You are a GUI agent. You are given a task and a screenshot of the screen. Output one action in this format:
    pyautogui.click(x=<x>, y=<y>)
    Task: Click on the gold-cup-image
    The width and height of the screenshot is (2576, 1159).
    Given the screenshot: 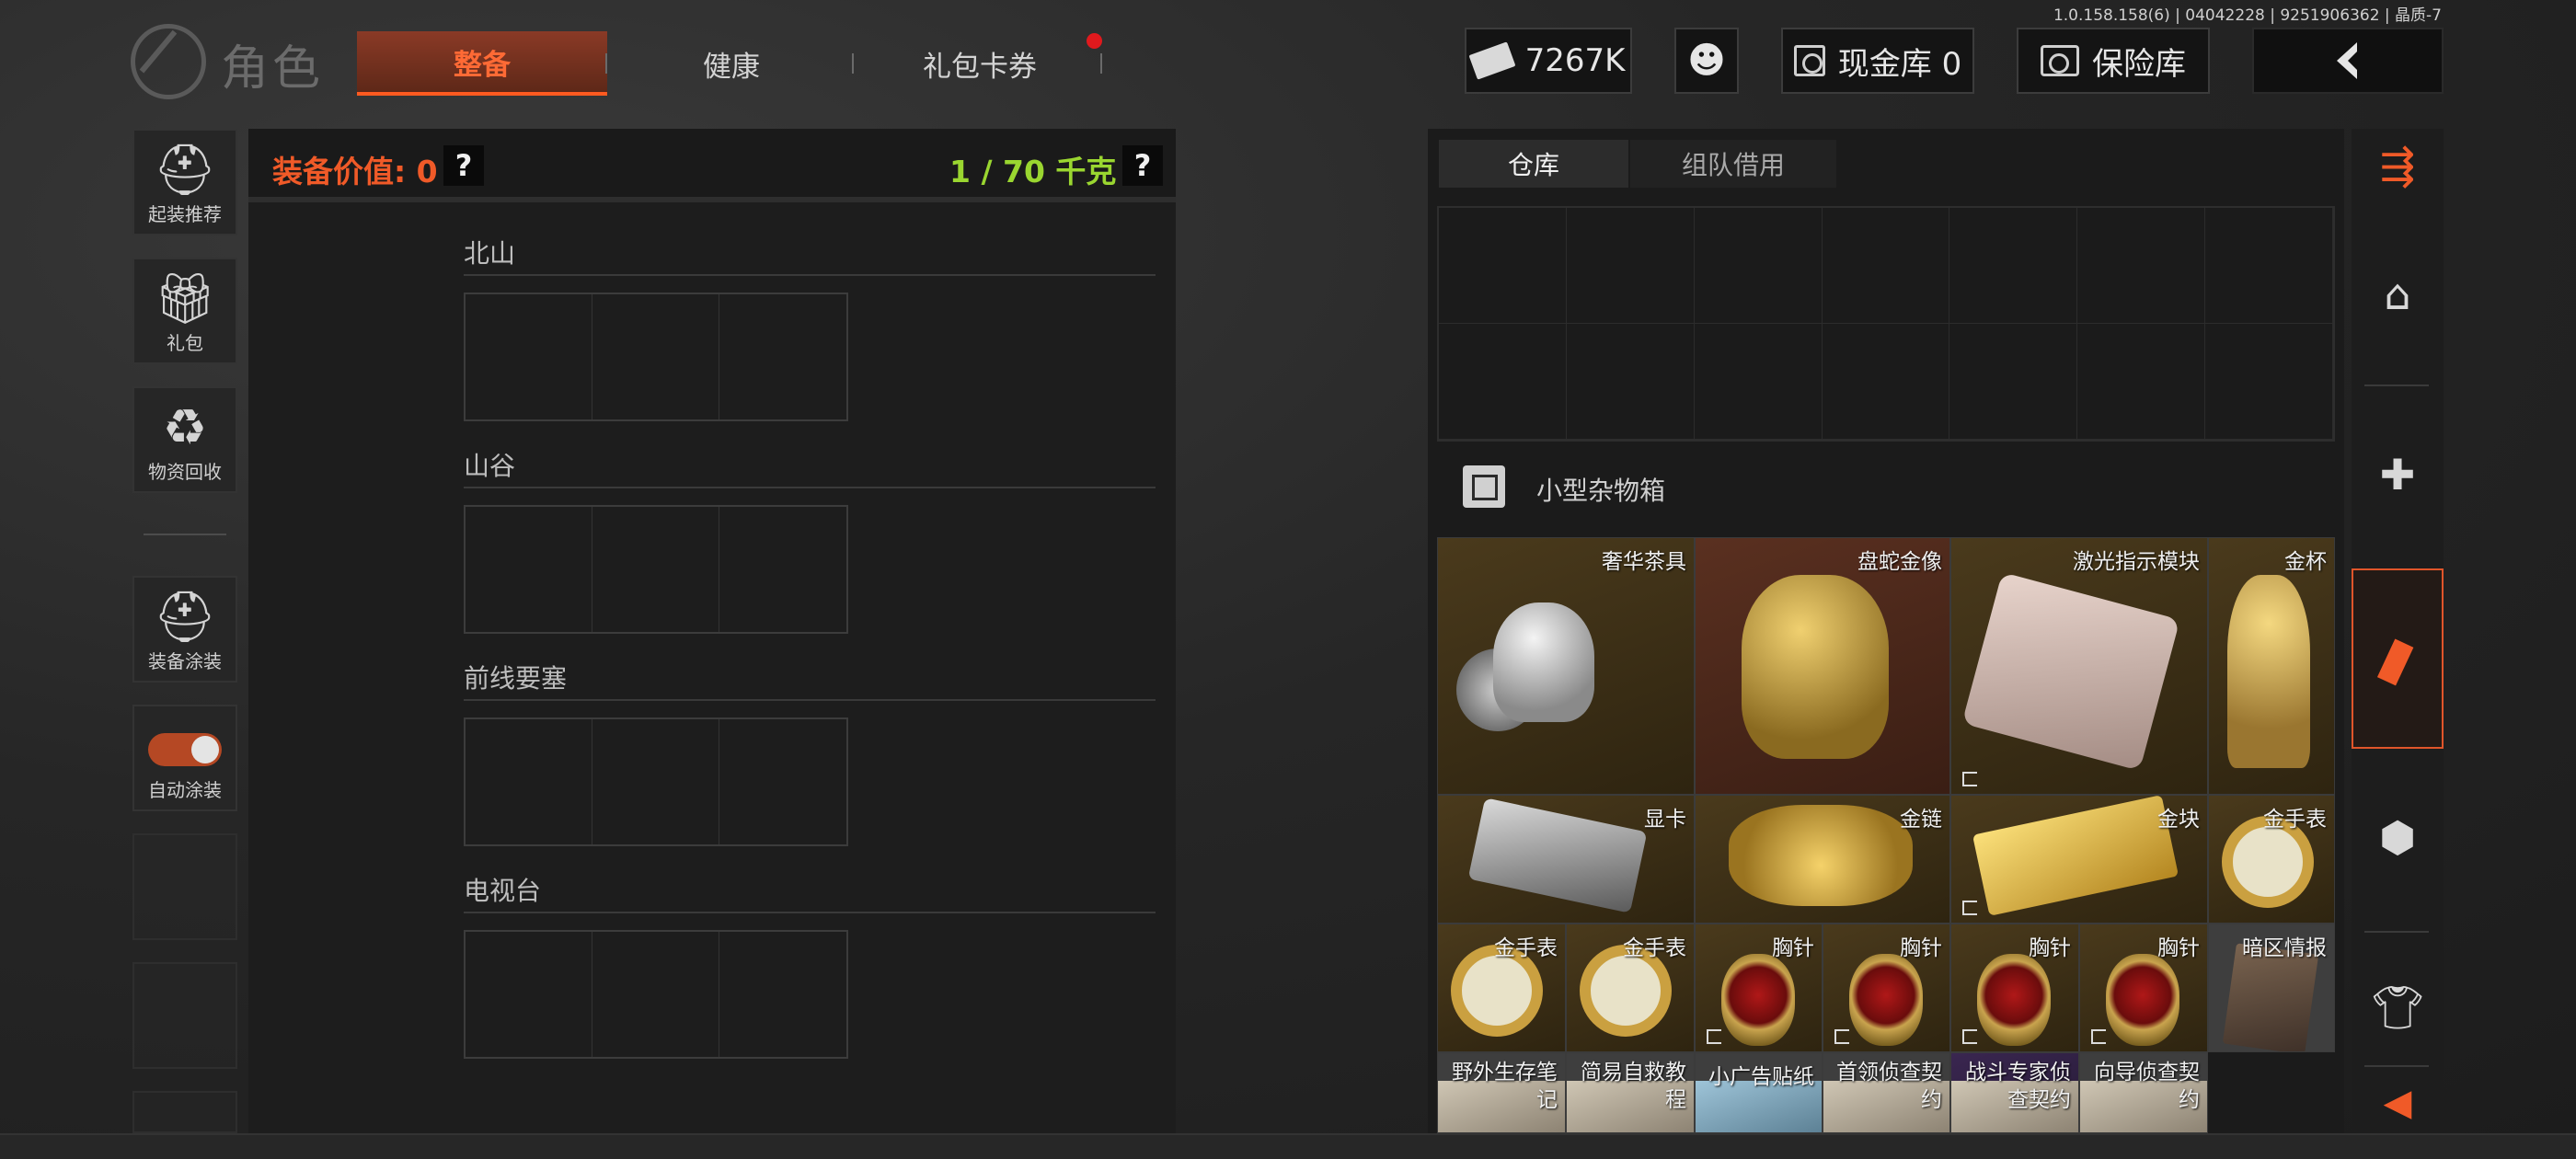 What is the action you would take?
    pyautogui.click(x=2268, y=671)
    